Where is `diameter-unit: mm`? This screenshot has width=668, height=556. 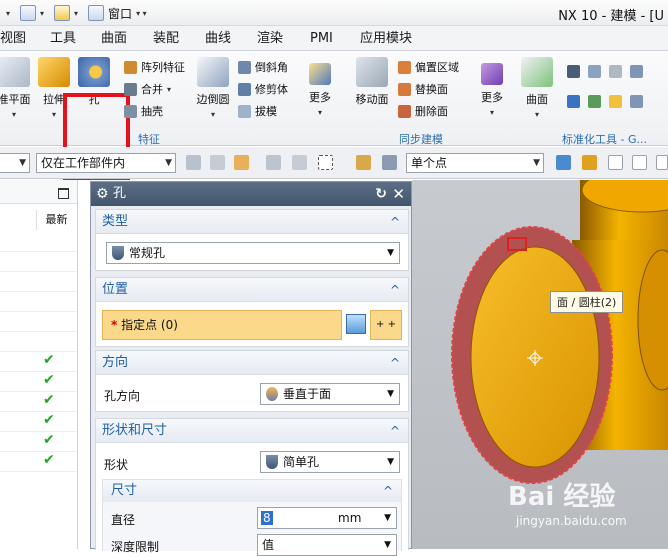
diameter-unit: mm is located at coordinates (350, 518).